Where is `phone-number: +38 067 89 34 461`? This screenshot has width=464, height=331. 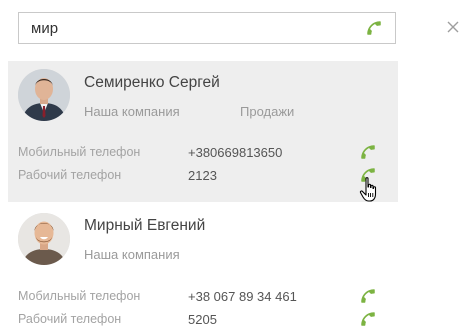 phone-number: +38 067 89 34 461 is located at coordinates (242, 296).